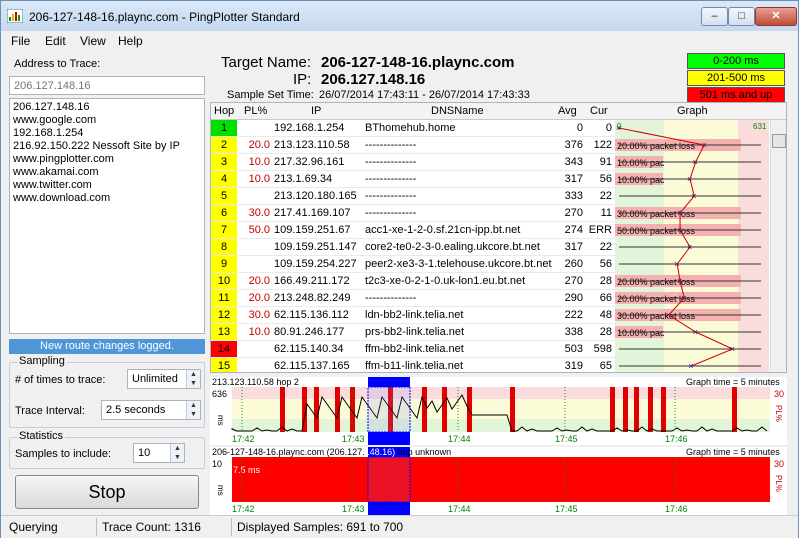 The image size is (799, 538). I want to click on hop-cell: 9, so click(224, 264).